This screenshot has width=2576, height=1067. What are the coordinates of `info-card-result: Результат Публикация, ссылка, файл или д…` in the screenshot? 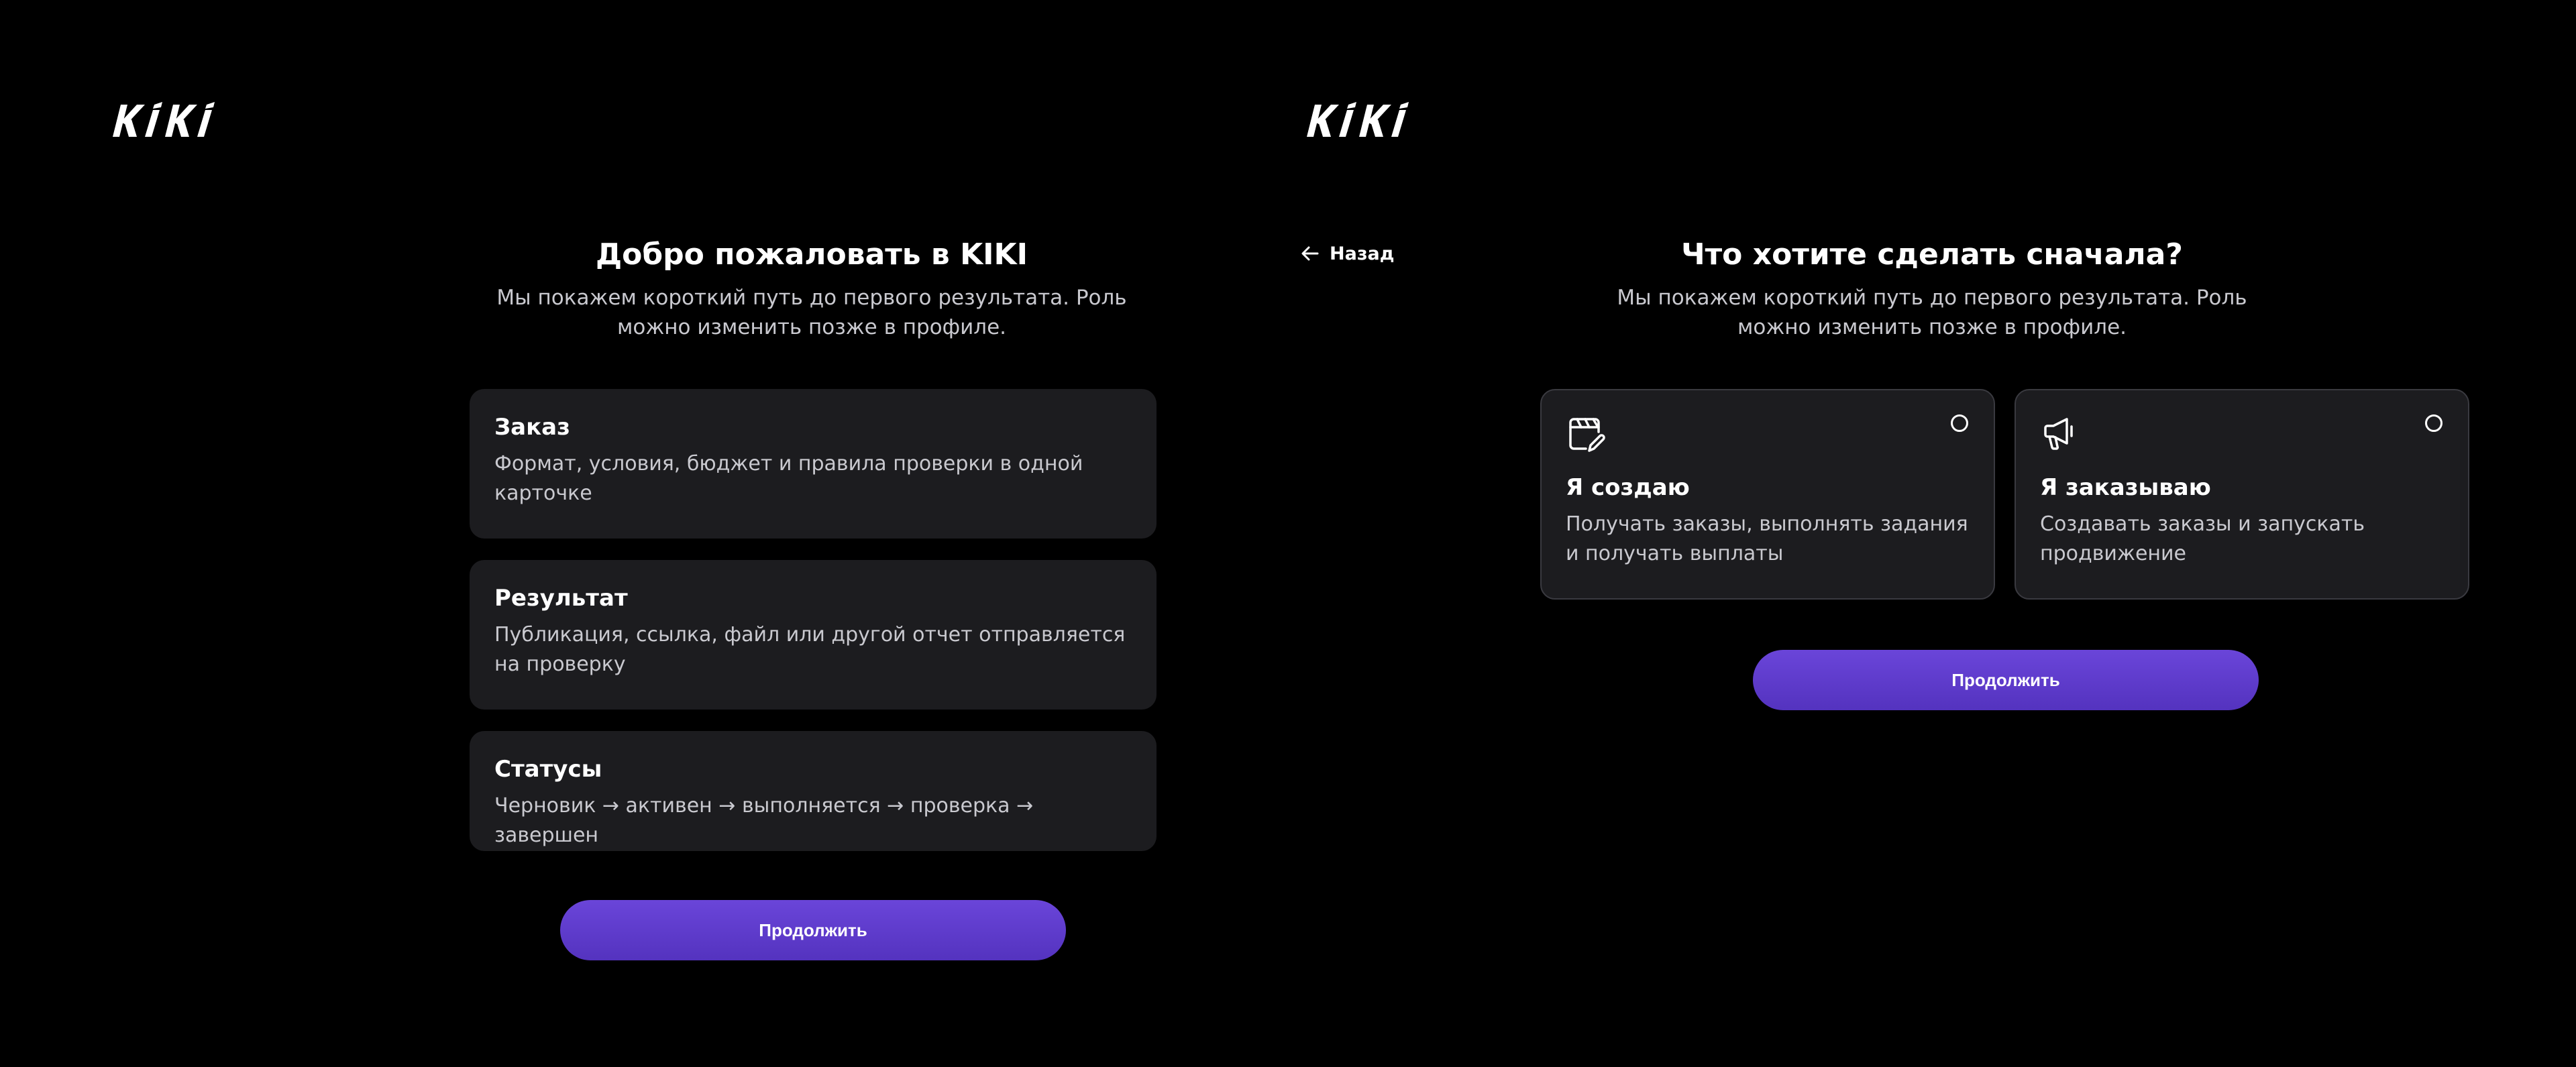 It's located at (813, 635).